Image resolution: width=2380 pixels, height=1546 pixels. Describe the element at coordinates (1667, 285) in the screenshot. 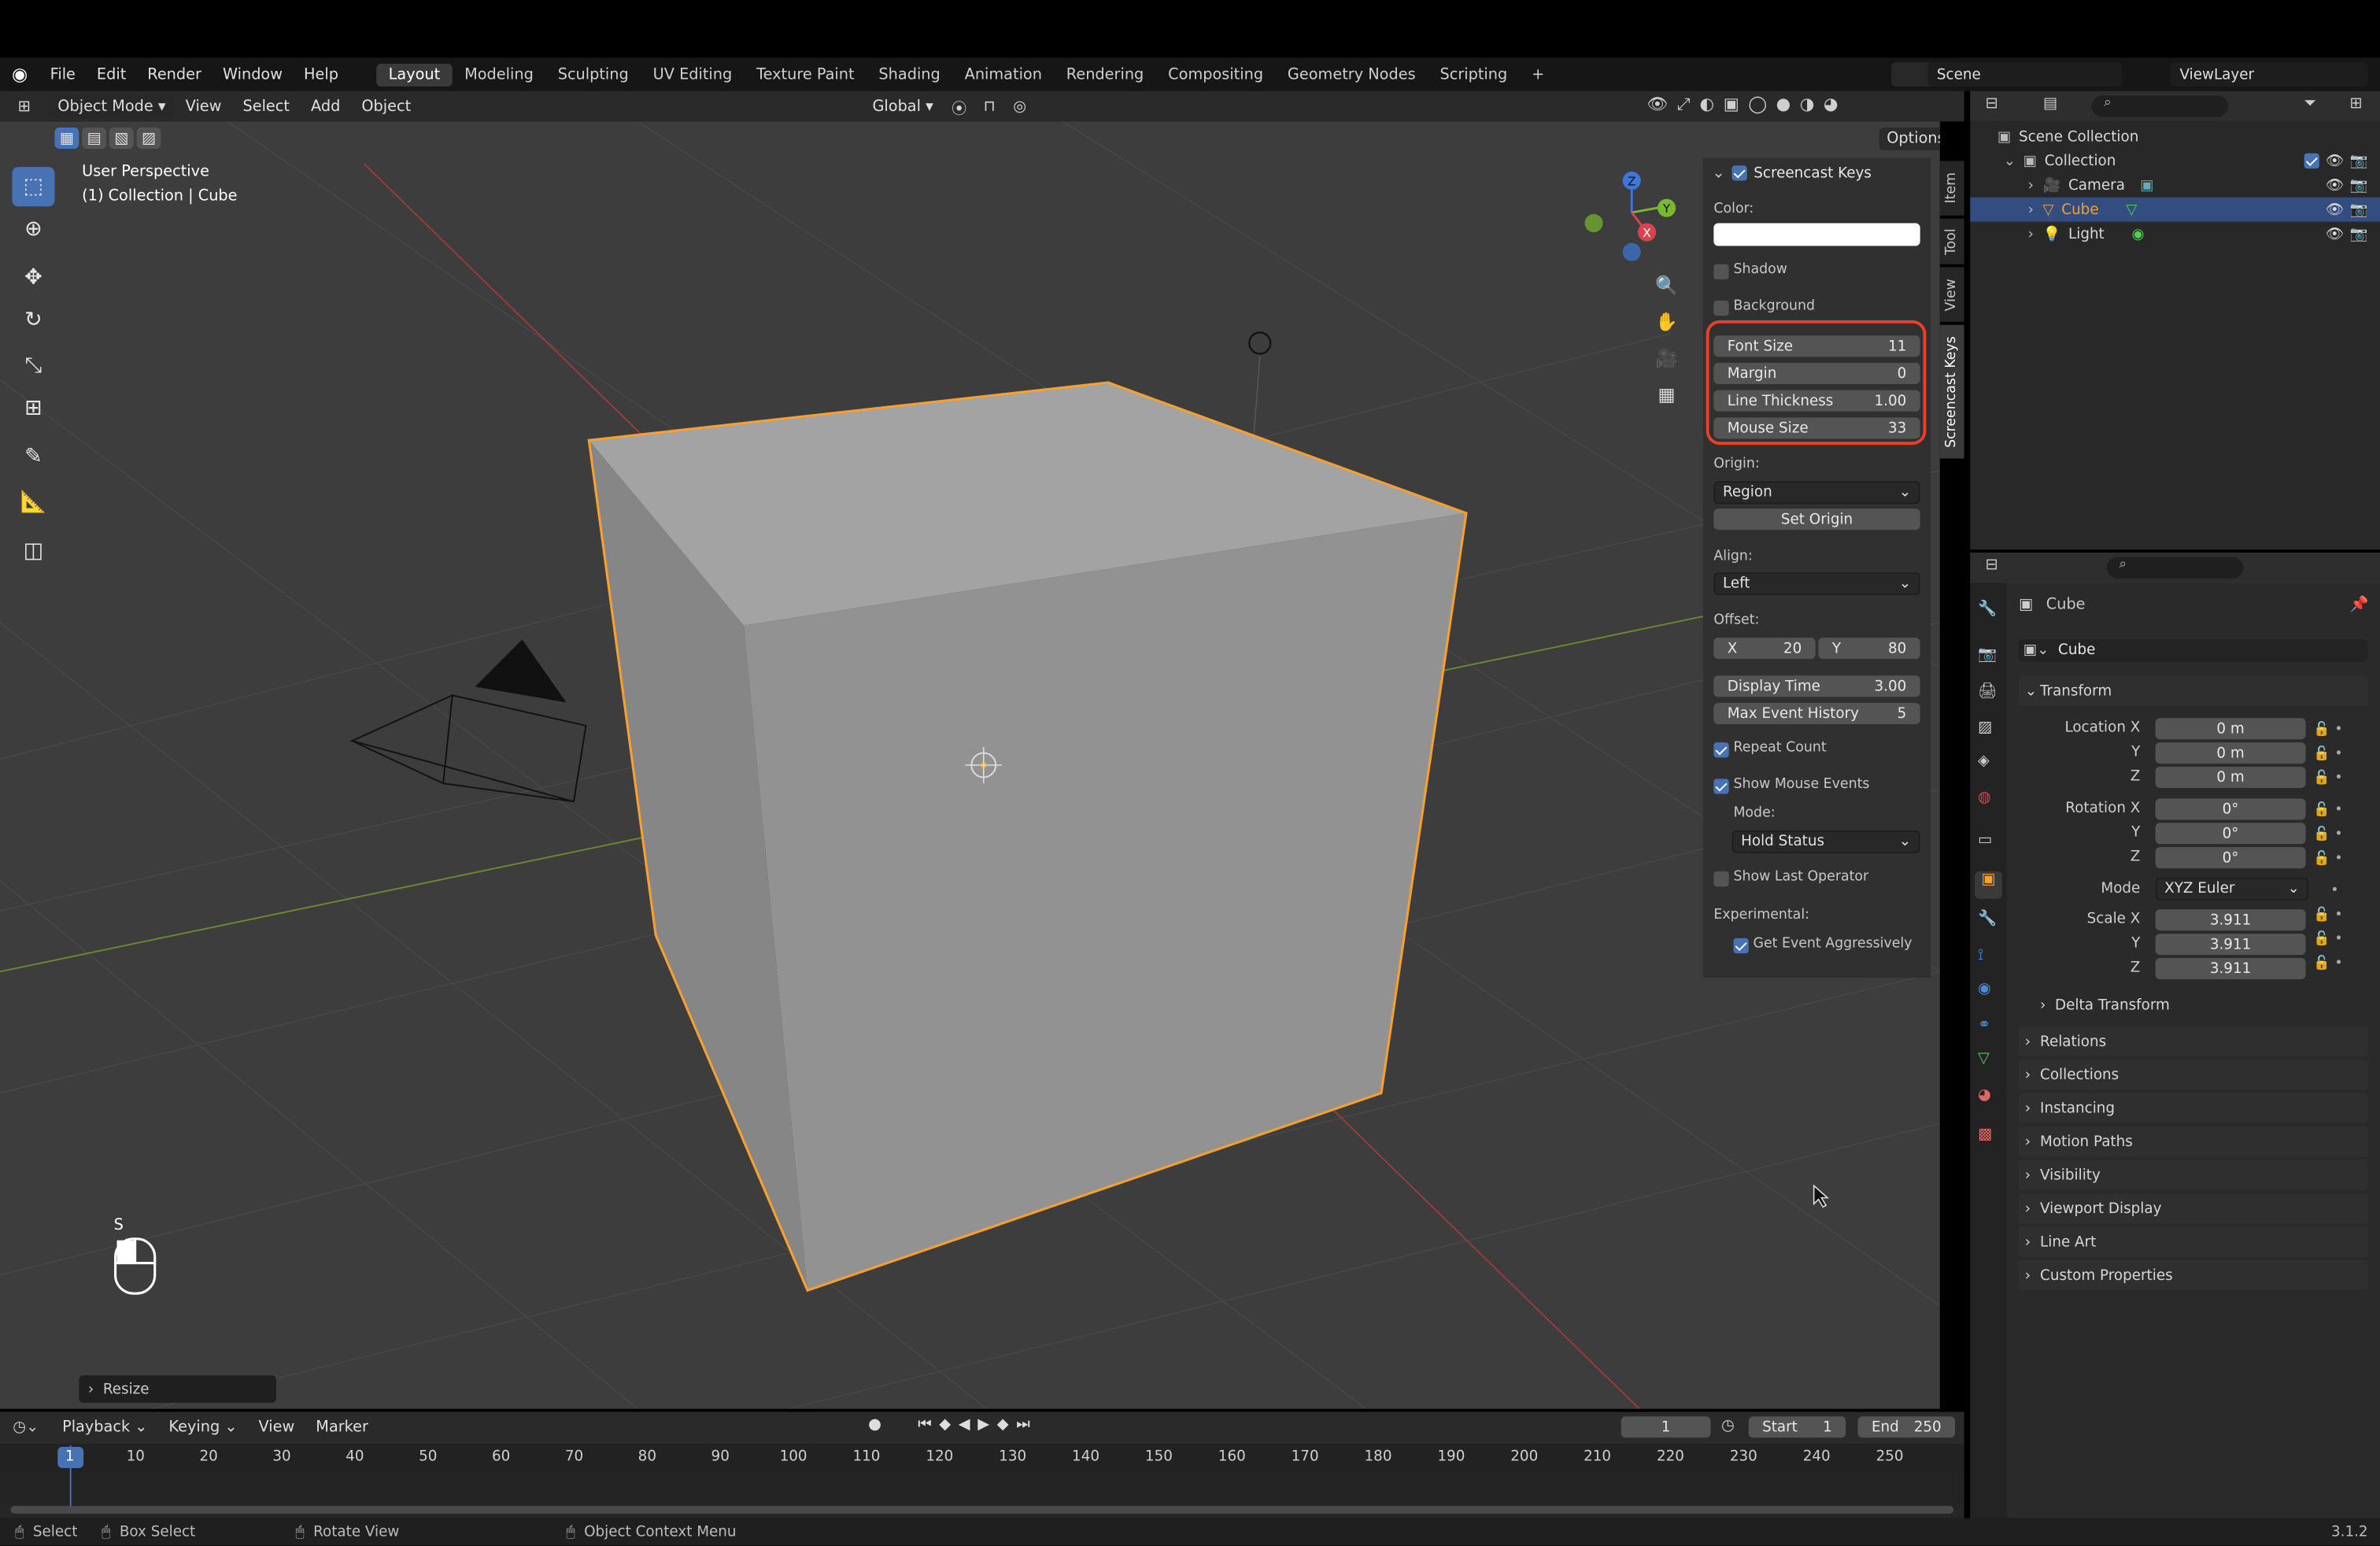

I see `zoom-icon: 🔍` at that location.